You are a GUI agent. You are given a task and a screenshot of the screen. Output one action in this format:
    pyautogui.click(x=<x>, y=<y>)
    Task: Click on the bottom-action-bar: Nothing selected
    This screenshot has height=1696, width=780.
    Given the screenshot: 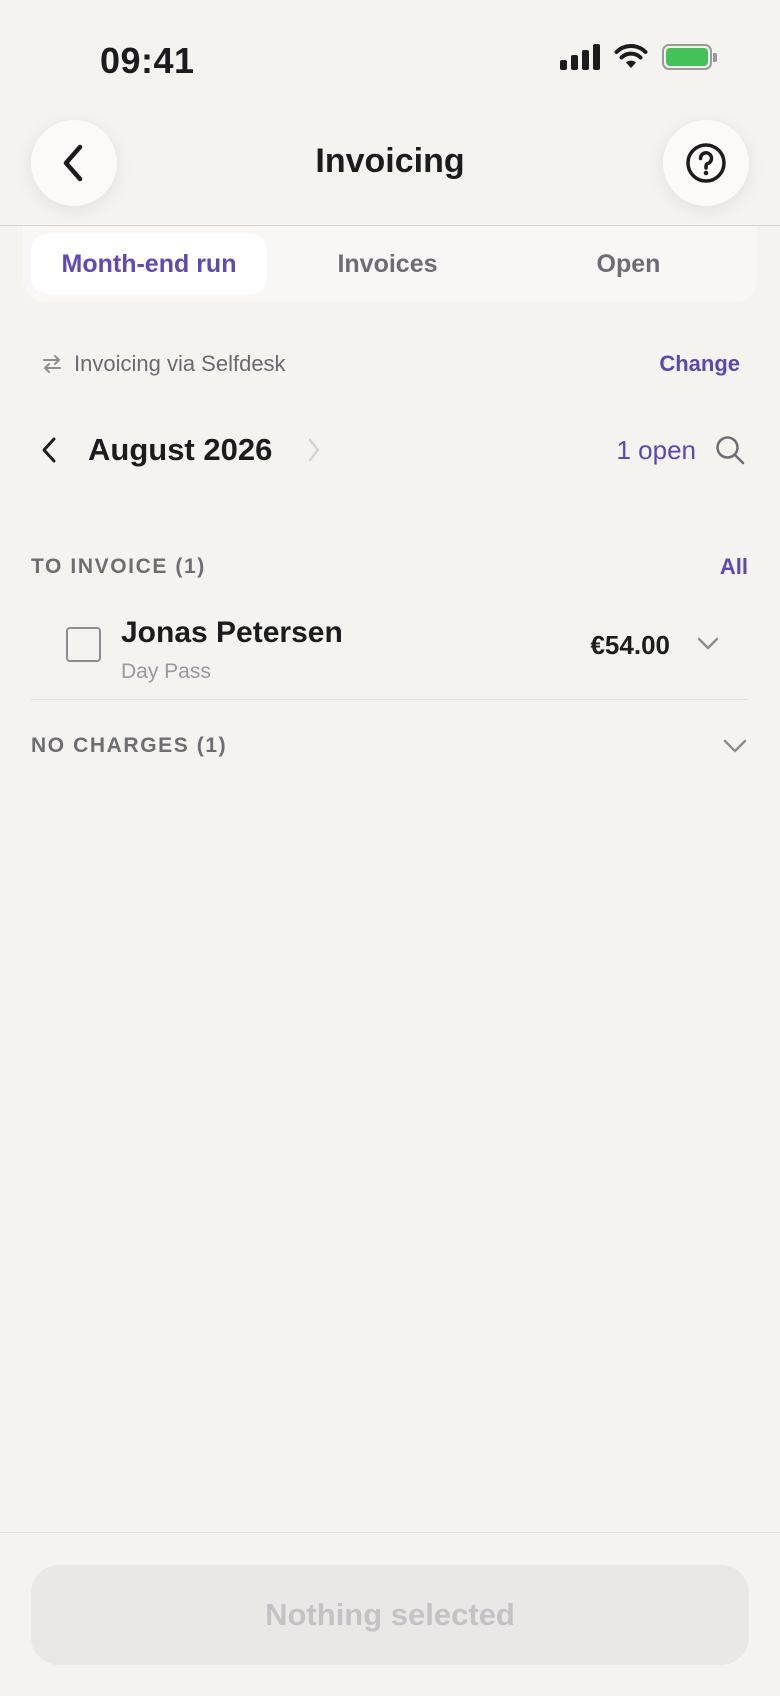 What is the action you would take?
    pyautogui.click(x=390, y=1614)
    